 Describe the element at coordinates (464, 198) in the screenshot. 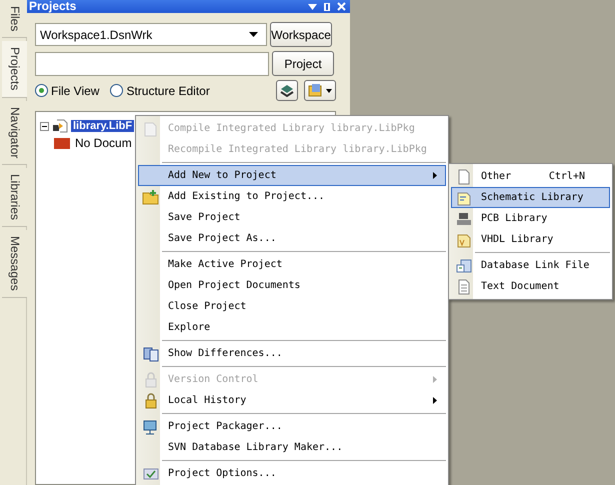

I see `schematic-sheet-icon` at that location.